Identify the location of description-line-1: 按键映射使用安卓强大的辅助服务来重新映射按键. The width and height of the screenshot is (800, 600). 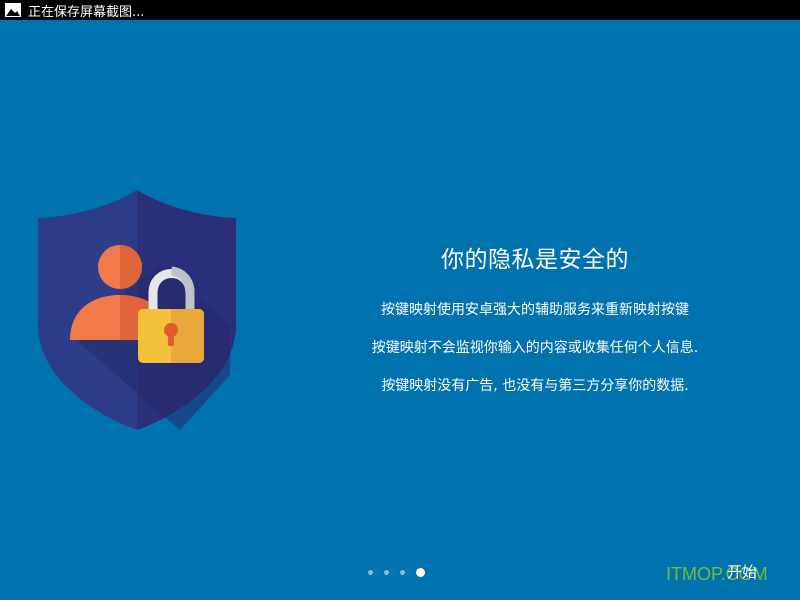
(535, 310).